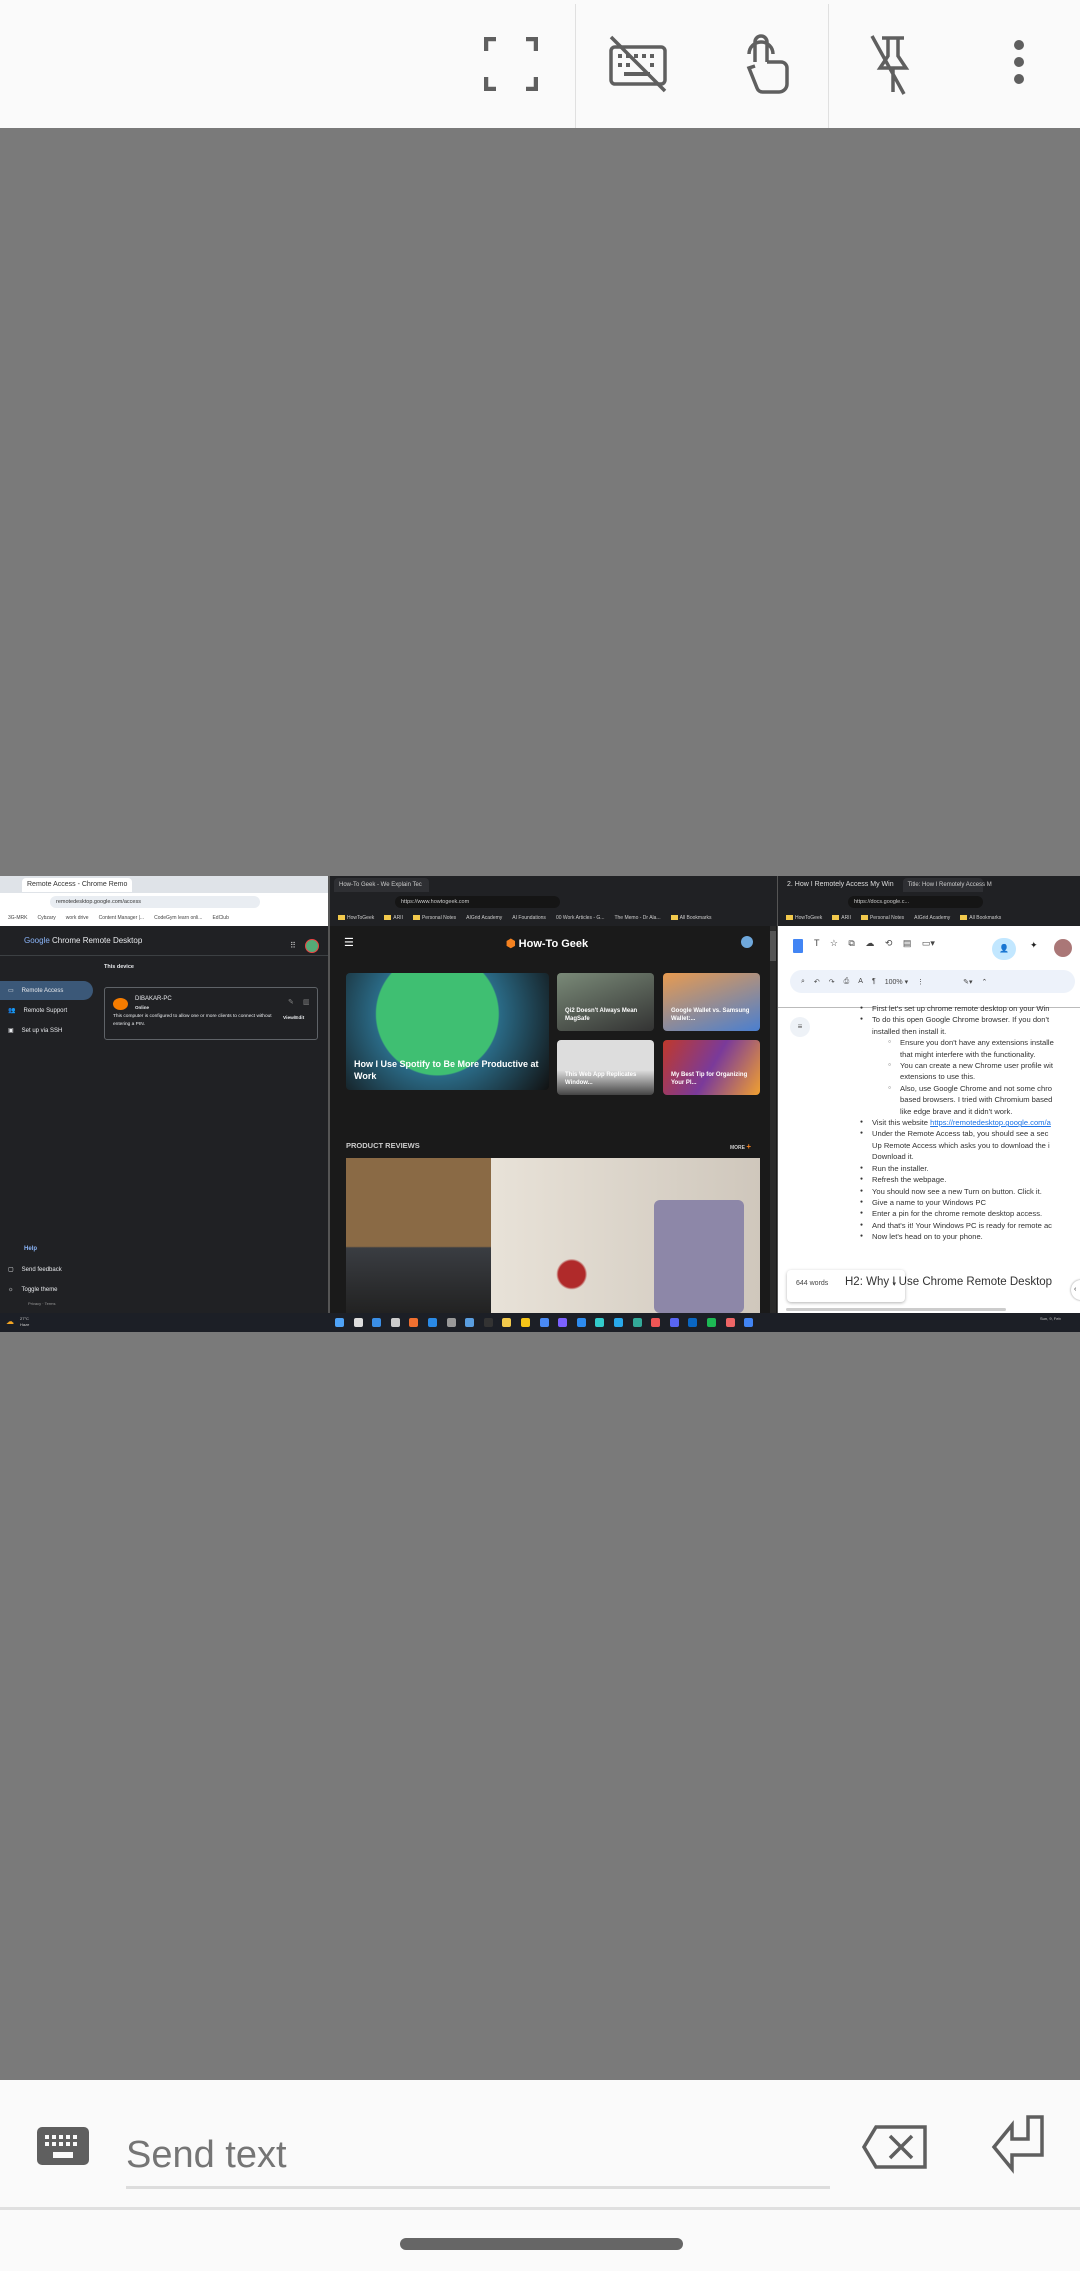 This screenshot has height=2271, width=1080. What do you see at coordinates (46, 1289) in the screenshot?
I see `toggle-theme: ☼ Toggle theme` at bounding box center [46, 1289].